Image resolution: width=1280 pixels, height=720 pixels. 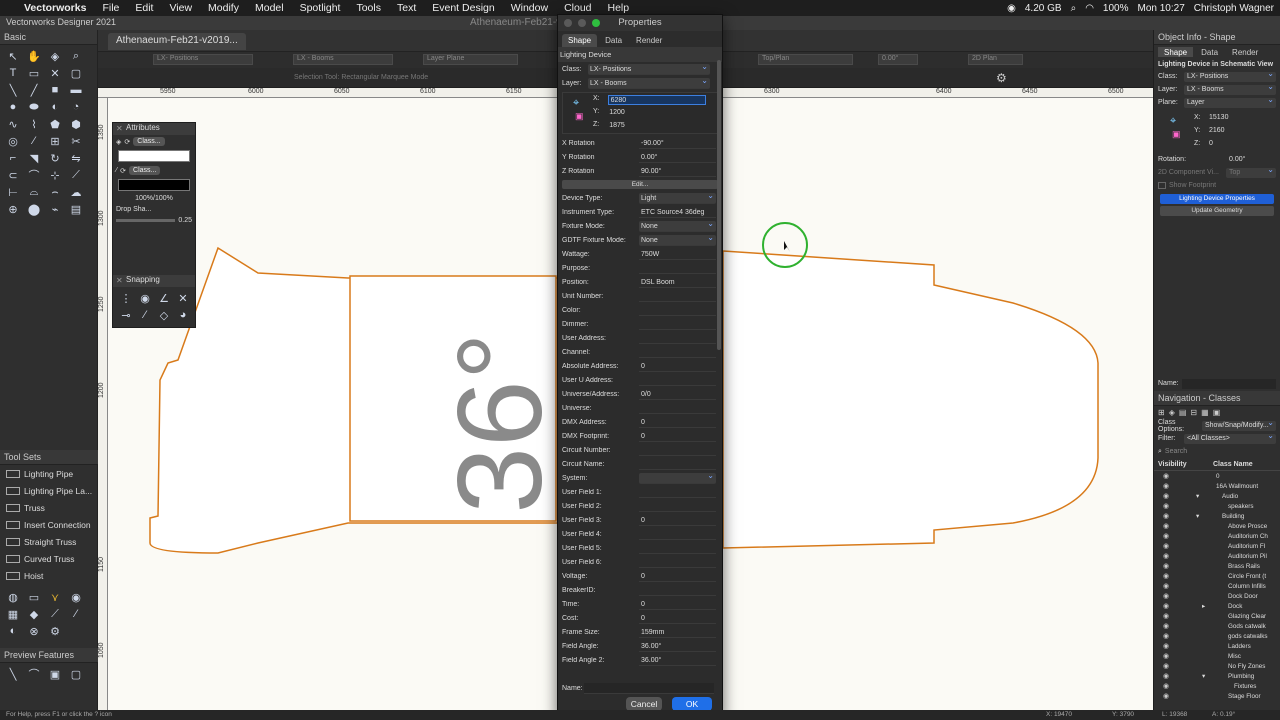 What do you see at coordinates (13, 631) in the screenshot?
I see `speaker-icon: ◐` at bounding box center [13, 631].